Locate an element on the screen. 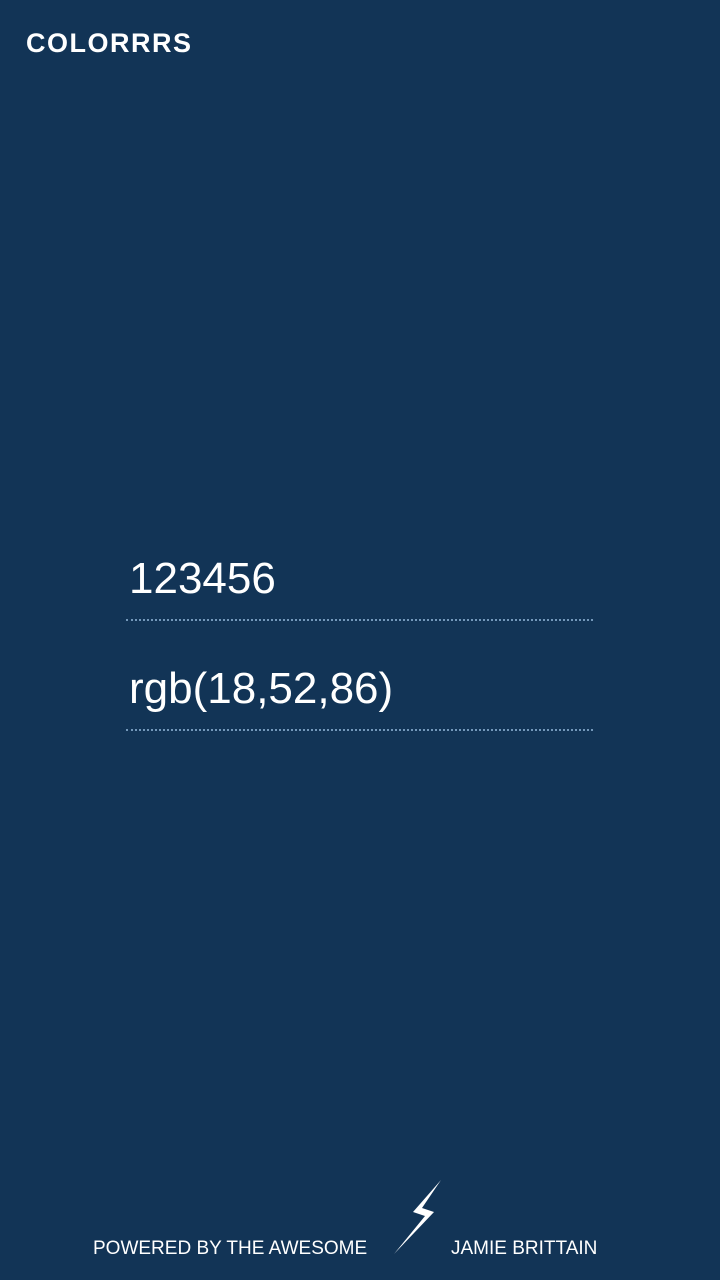 This screenshot has height=1280, width=720. author-link: JAMIE BRITTAIN is located at coordinates (524, 1249).